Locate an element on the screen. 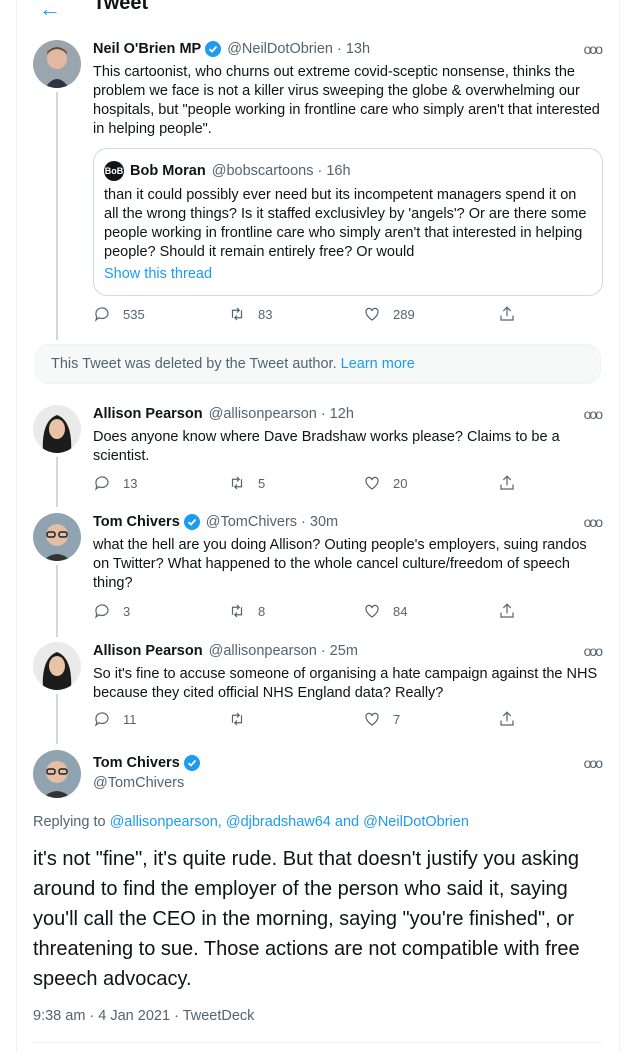 The image size is (635, 1052). reply-button: 13 is located at coordinates (160, 483).